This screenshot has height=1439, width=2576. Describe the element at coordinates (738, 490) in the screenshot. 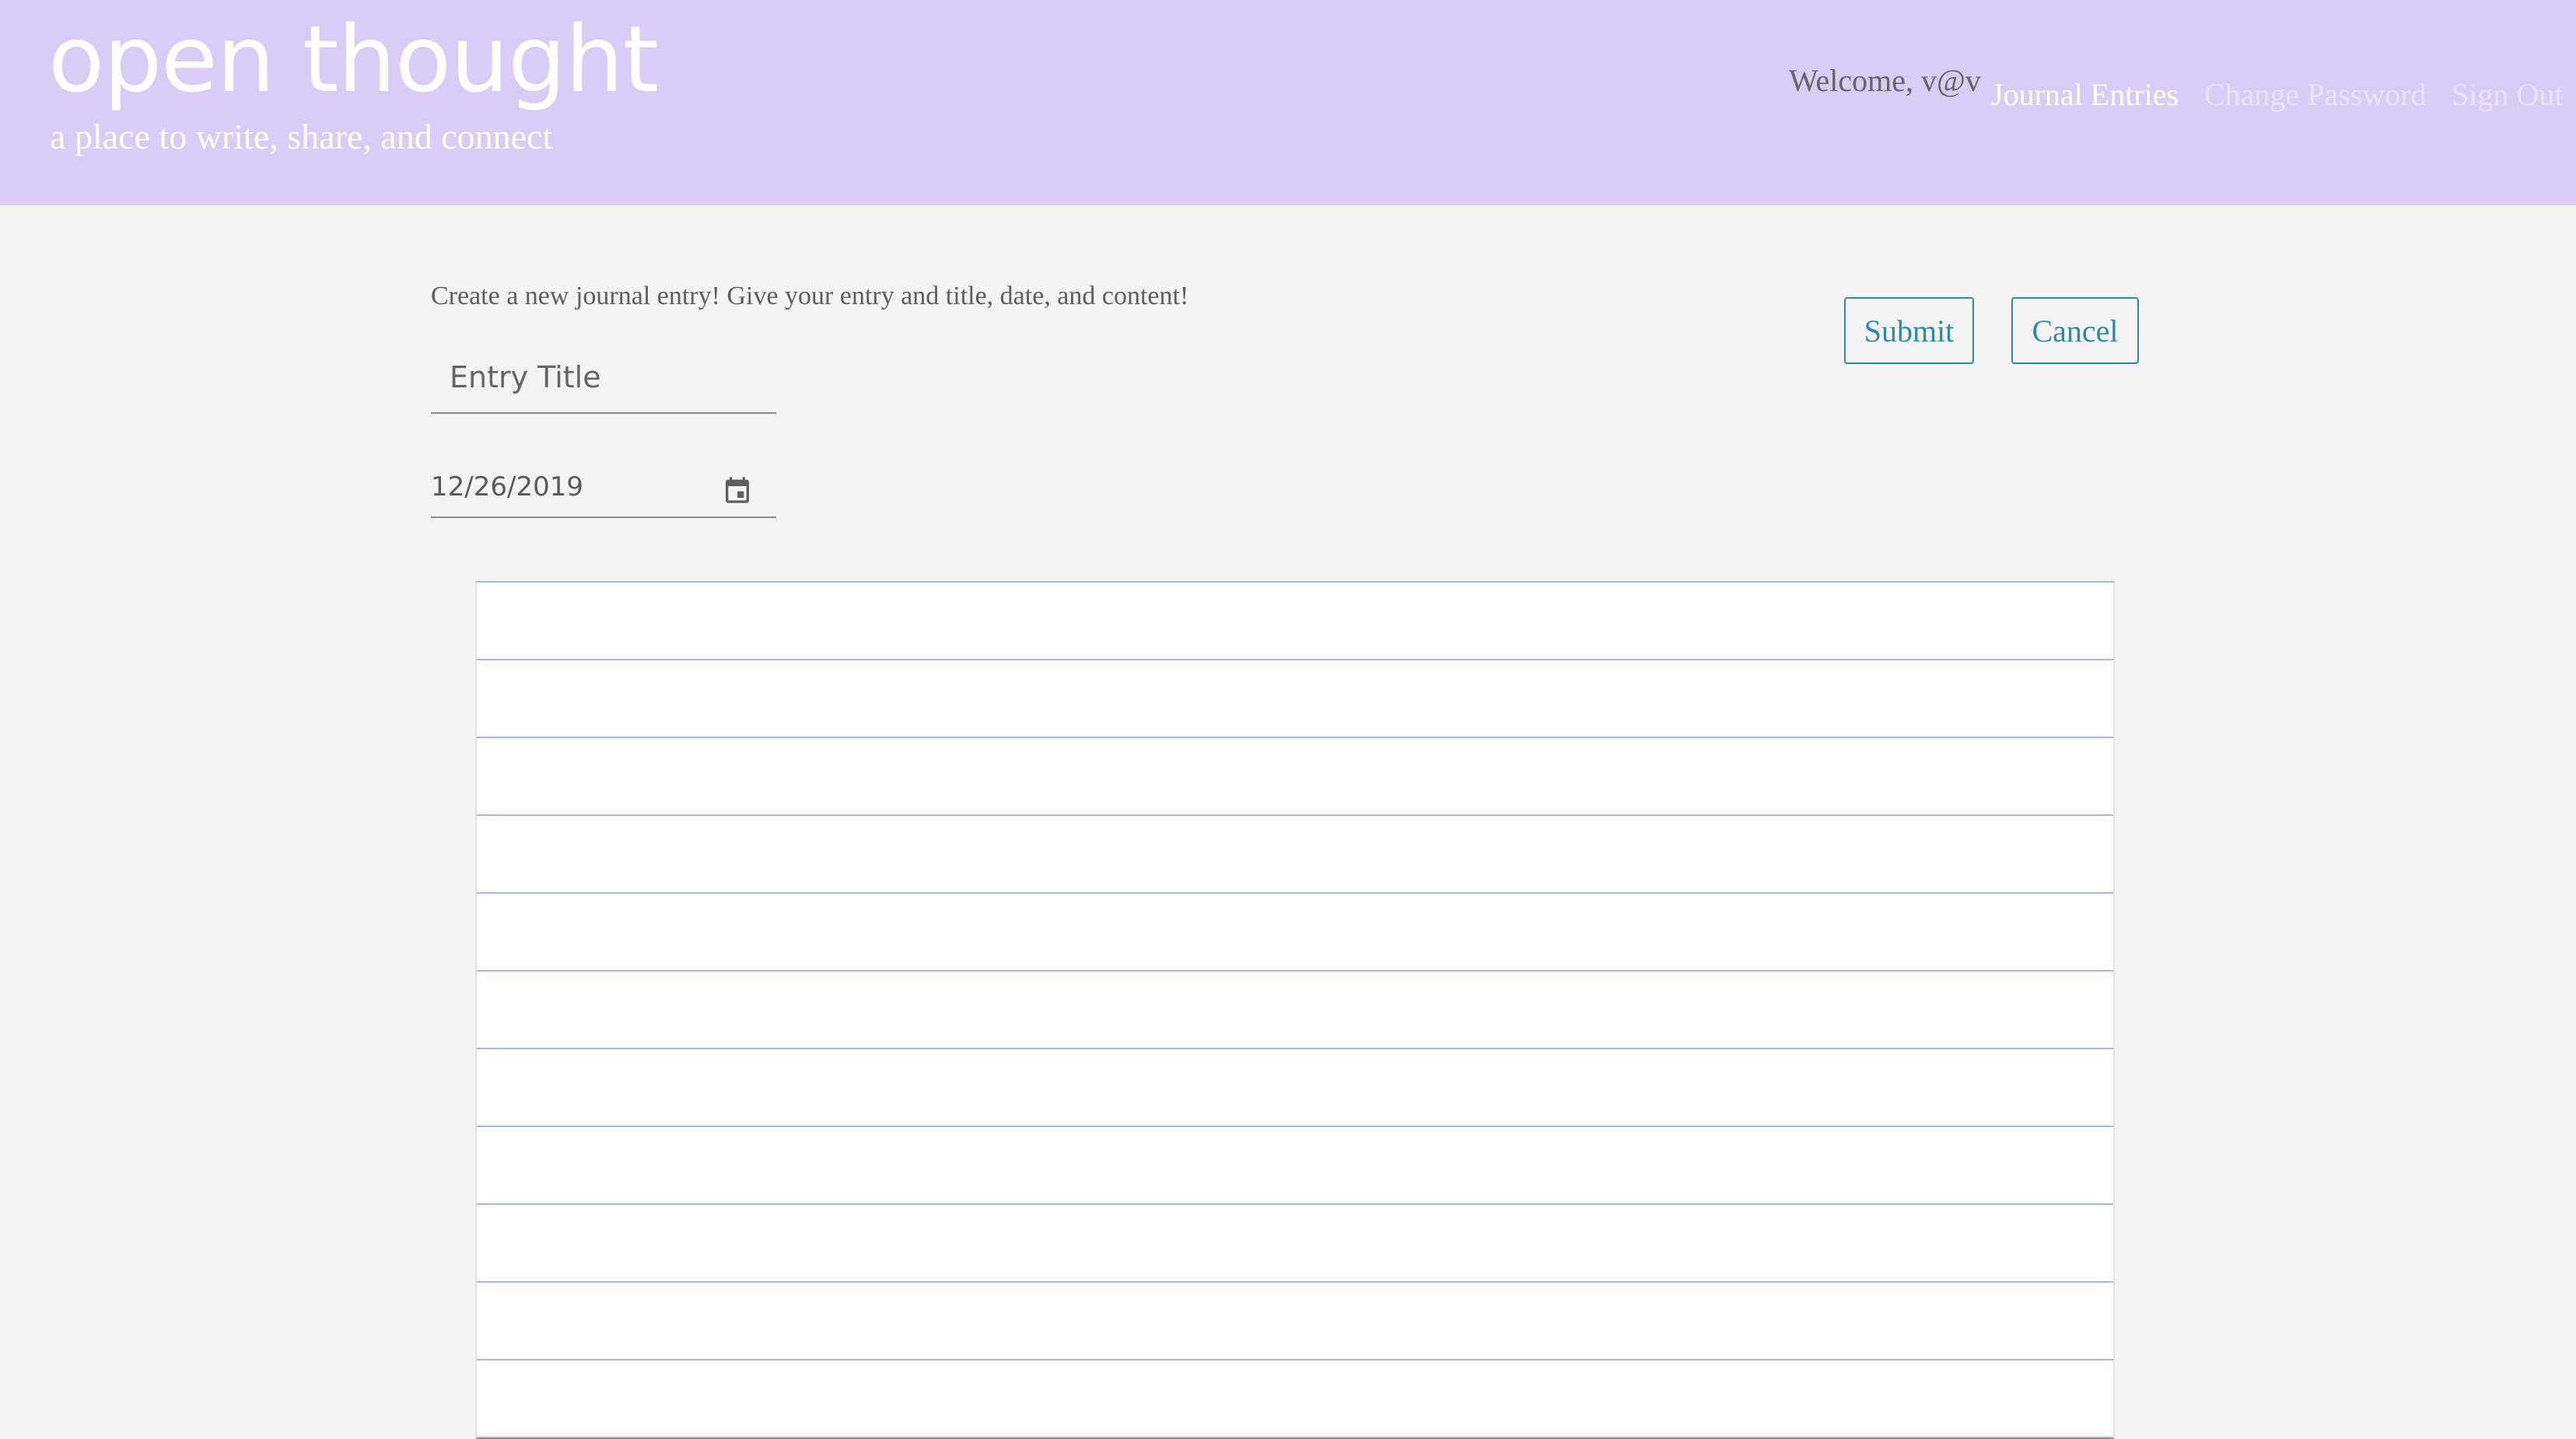

I see `calendar-icon` at that location.